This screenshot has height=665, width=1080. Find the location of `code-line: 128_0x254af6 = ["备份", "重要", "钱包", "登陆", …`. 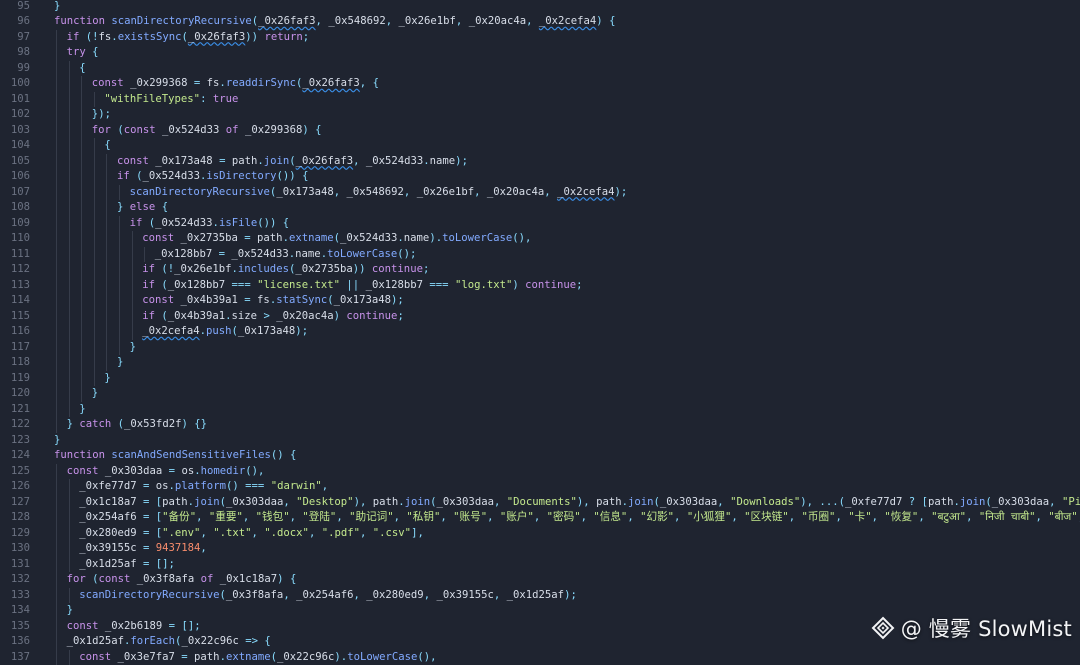

code-line: 128_0x254af6 = ["备份", "重要", "钱包", "登陆", … is located at coordinates (540, 518).